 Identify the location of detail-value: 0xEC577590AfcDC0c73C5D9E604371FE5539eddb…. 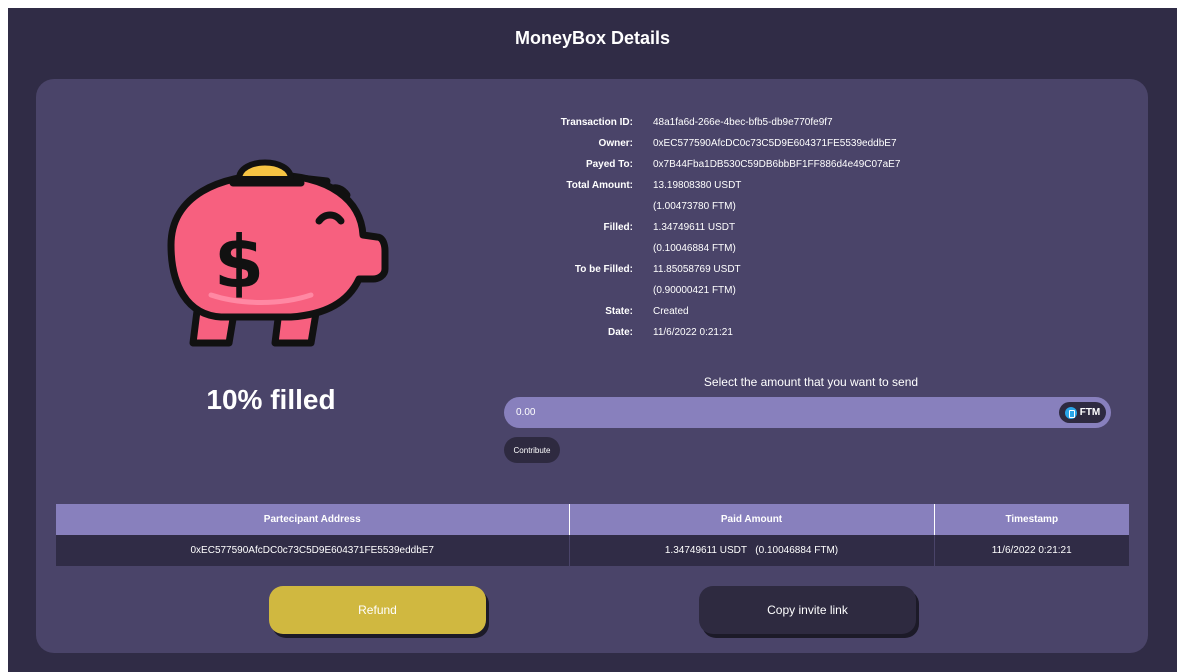
(775, 143).